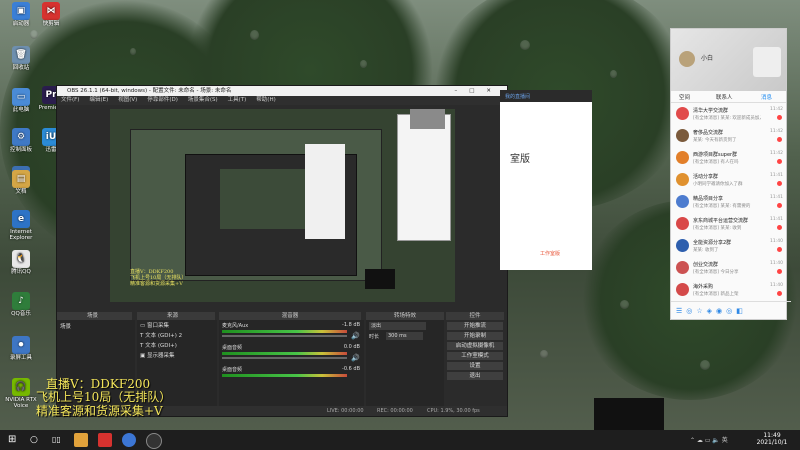  What do you see at coordinates (400, 440) in the screenshot?
I see `taskbar: ⊞ ○ ▯▯ ⌃ ☁ ▭ 🔈 英 11:49 2021/10/1` at bounding box center [400, 440].